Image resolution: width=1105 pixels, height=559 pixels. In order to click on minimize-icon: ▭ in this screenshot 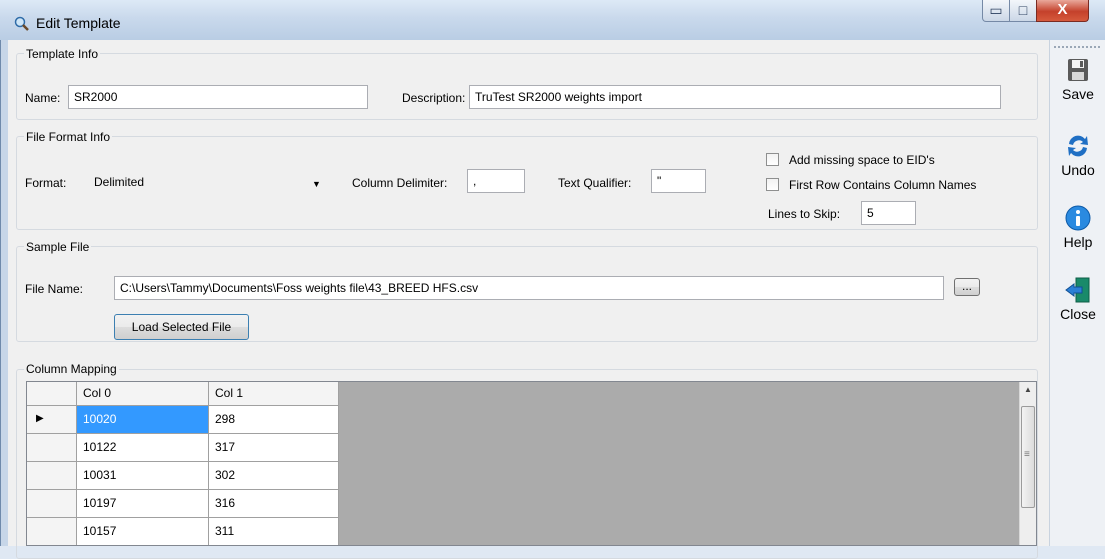, I will do `click(996, 10)`.